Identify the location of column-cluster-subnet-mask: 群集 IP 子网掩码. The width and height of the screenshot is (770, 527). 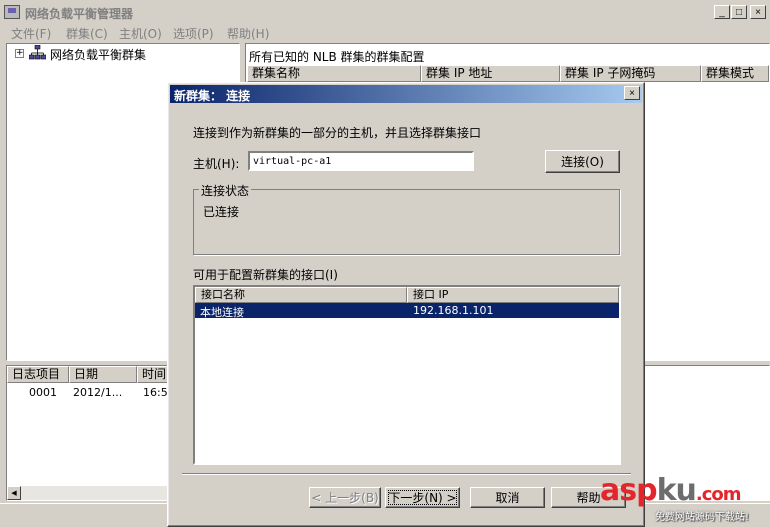
(630, 73).